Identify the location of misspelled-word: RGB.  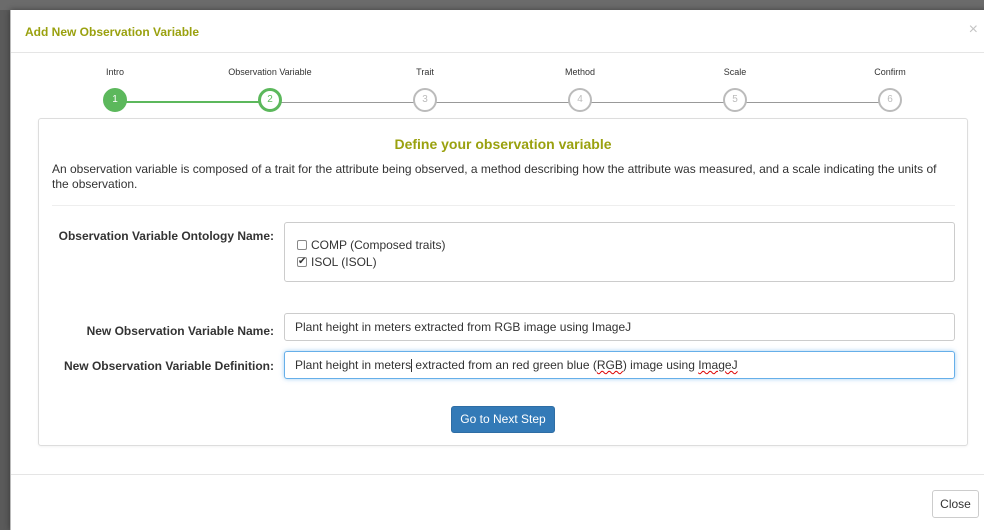
(609, 365).